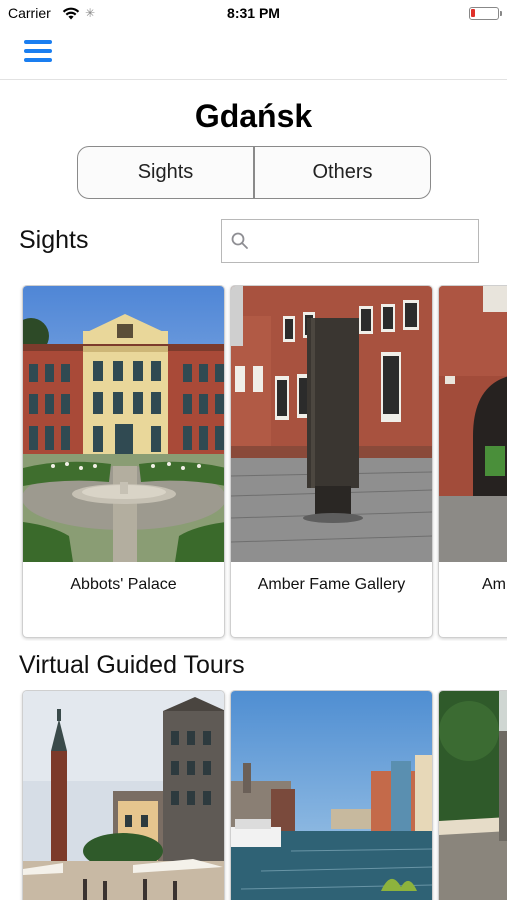 The height and width of the screenshot is (900, 507). I want to click on navigation-bar, so click(253, 54).